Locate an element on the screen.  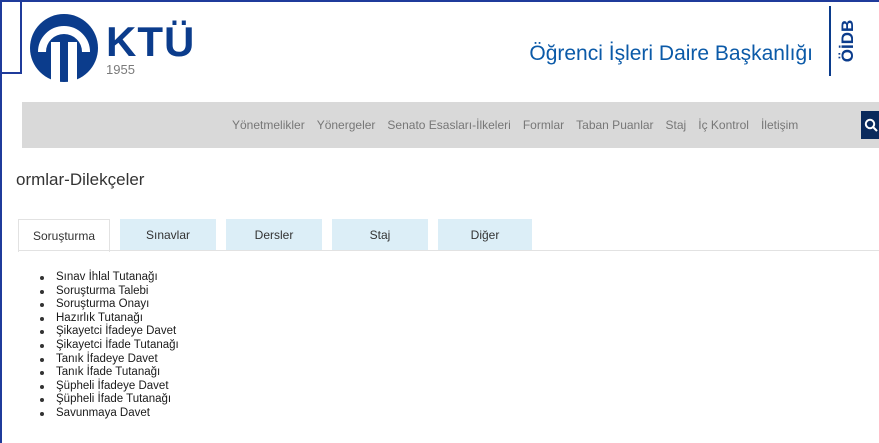
tab-bar: Soruşturma Sınavlar Dersler Staj Diğer is located at coordinates (280, 235).